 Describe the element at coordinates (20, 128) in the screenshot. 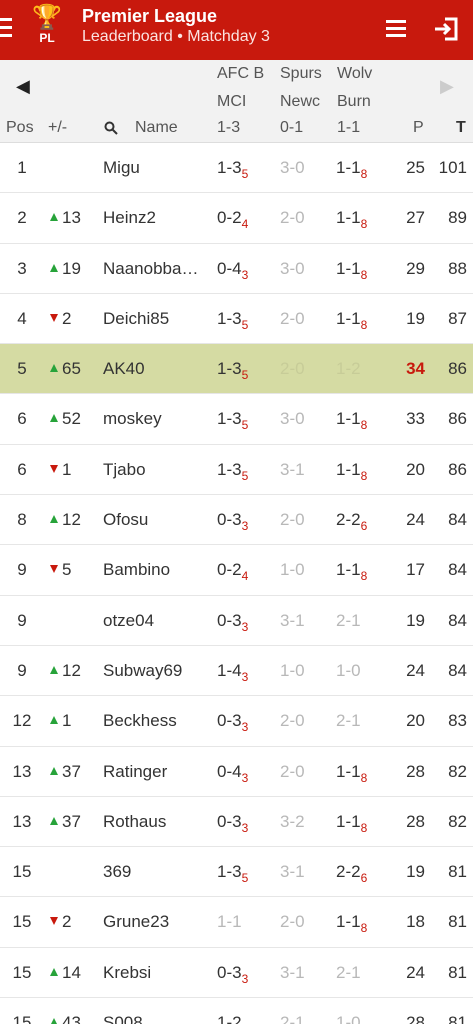

I see `col-pos: Pos` at that location.